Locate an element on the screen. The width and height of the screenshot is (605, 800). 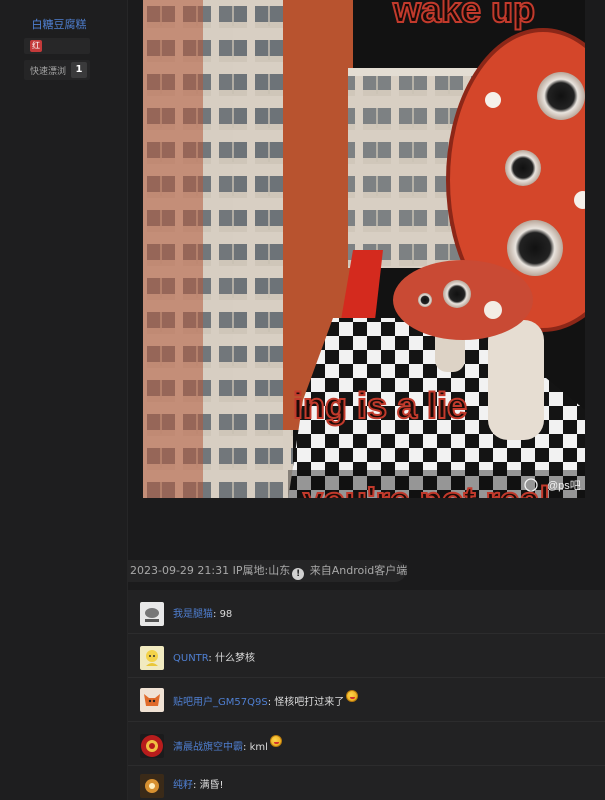
comment-item: 纯籽: 满昏! is located at coordinates (366, 783).